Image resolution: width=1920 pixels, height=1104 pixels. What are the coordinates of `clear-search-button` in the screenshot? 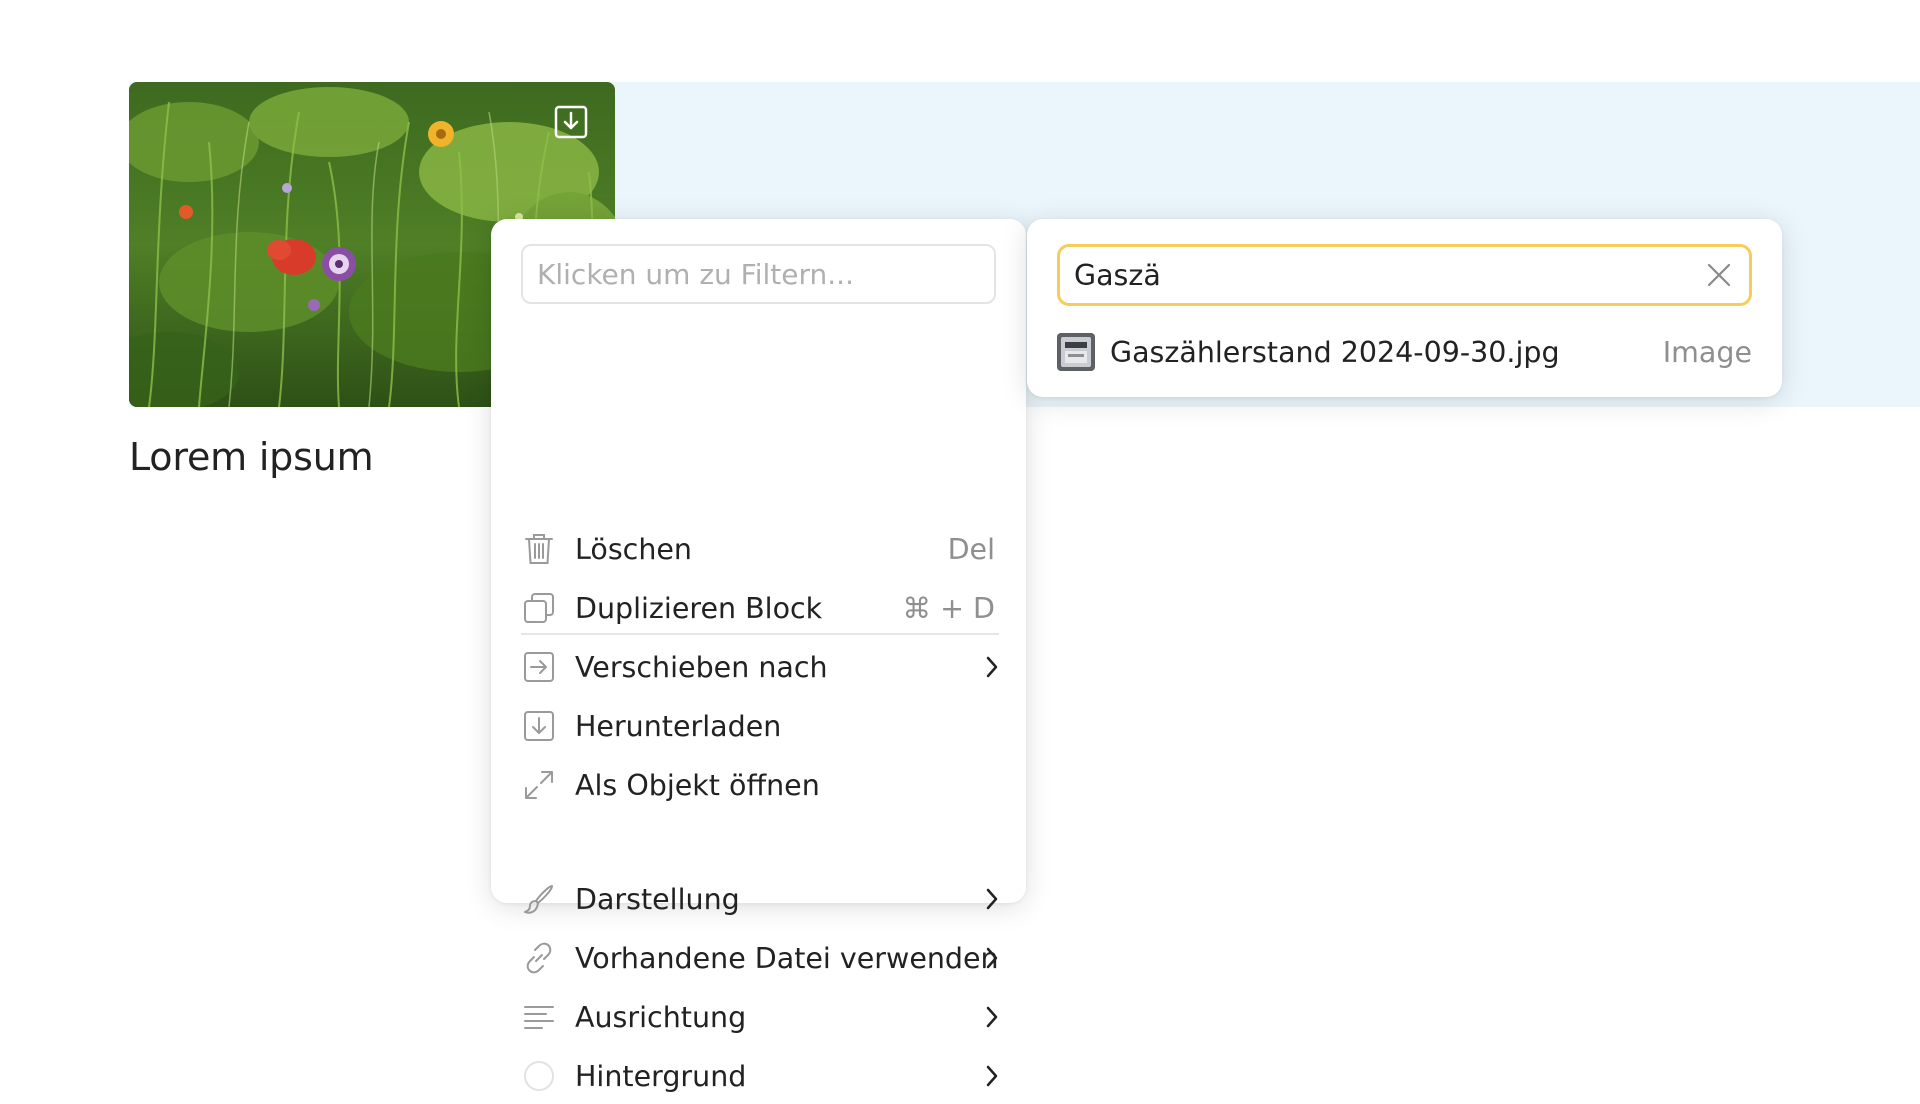 It's located at (1719, 275).